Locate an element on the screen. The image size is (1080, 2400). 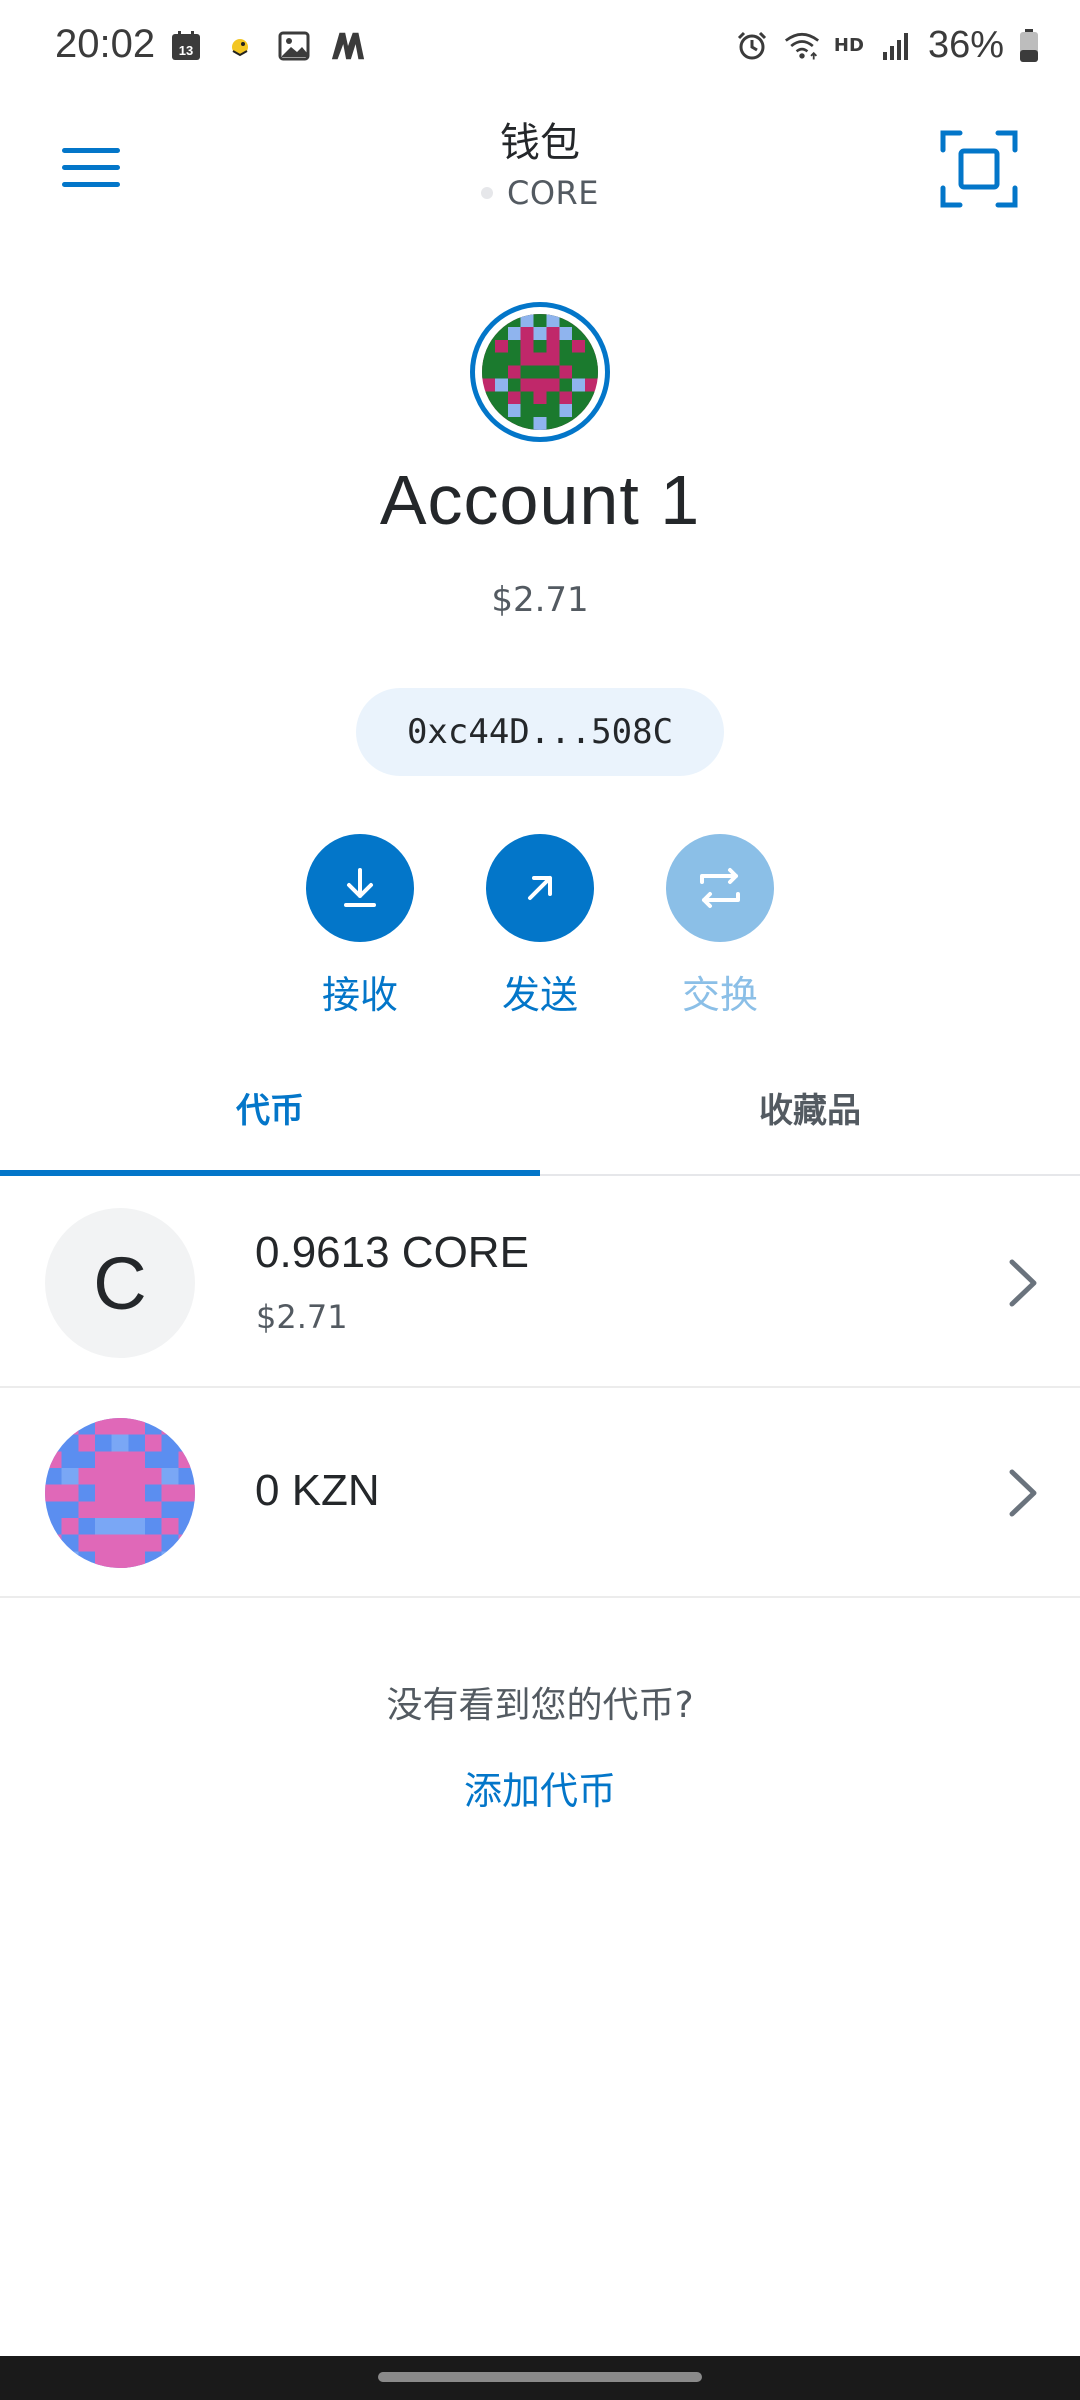
kzn-token-icon is located at coordinates (120, 1493).